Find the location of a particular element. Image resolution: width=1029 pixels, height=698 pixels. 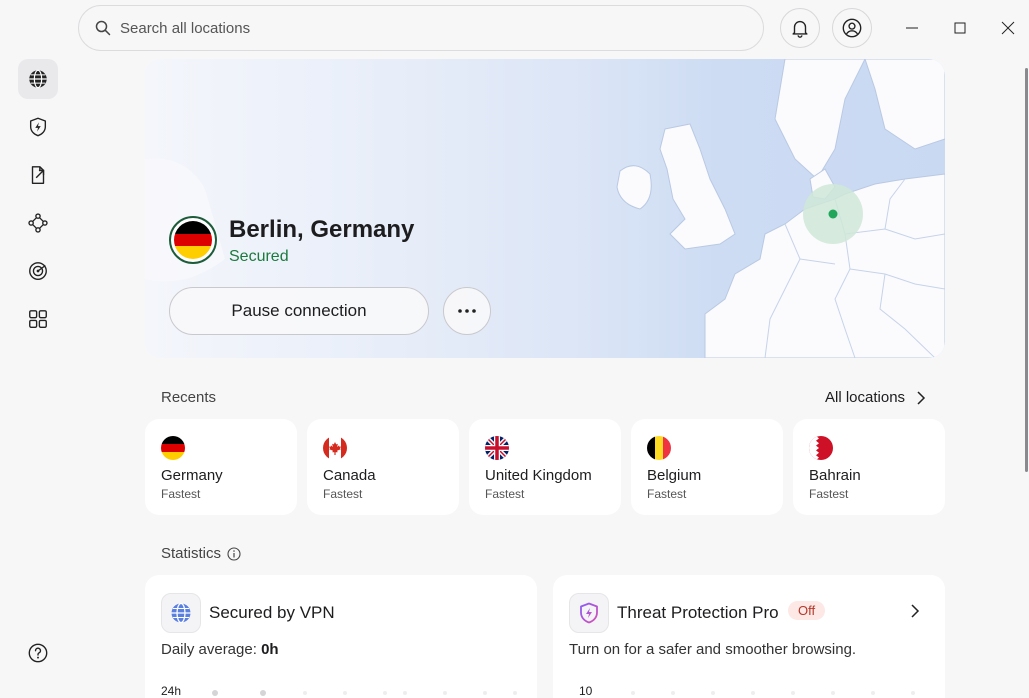

recent-location-card: Bahrain Fastest is located at coordinates (869, 467).